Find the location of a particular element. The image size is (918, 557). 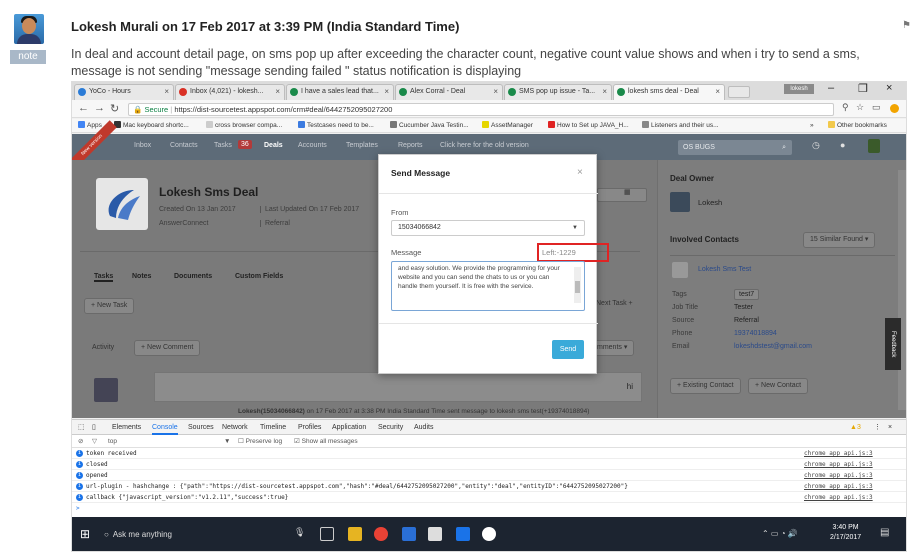

nav-inbox: Inbox is located at coordinates (142, 145).